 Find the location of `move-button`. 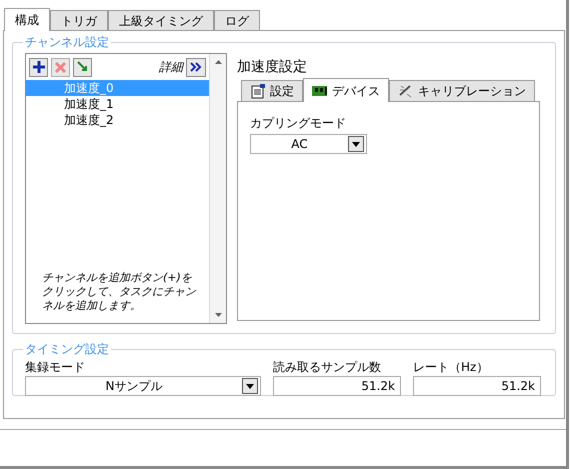

move-button is located at coordinates (82, 67).